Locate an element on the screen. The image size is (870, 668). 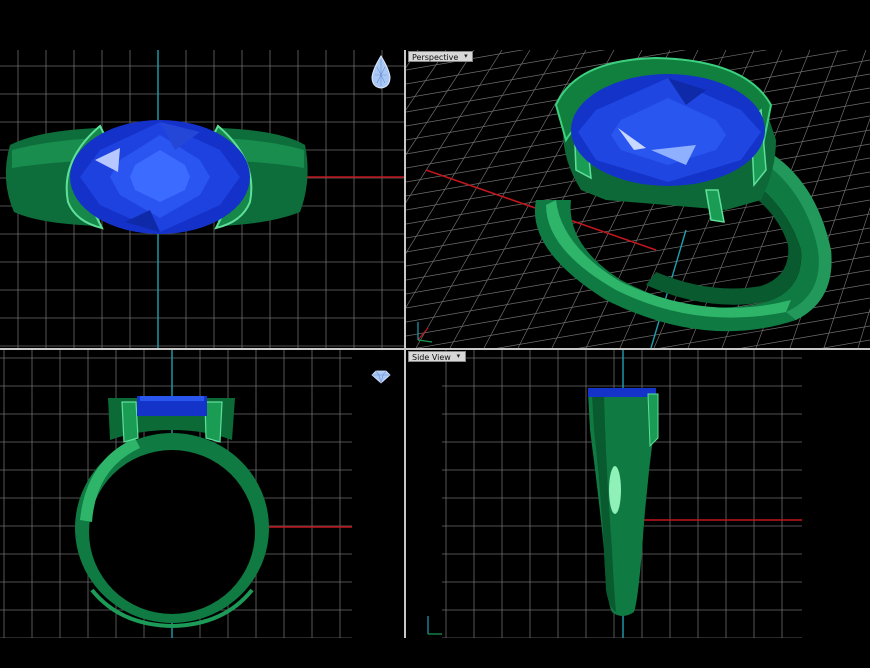
round-gem-icon is located at coordinates (381, 377).